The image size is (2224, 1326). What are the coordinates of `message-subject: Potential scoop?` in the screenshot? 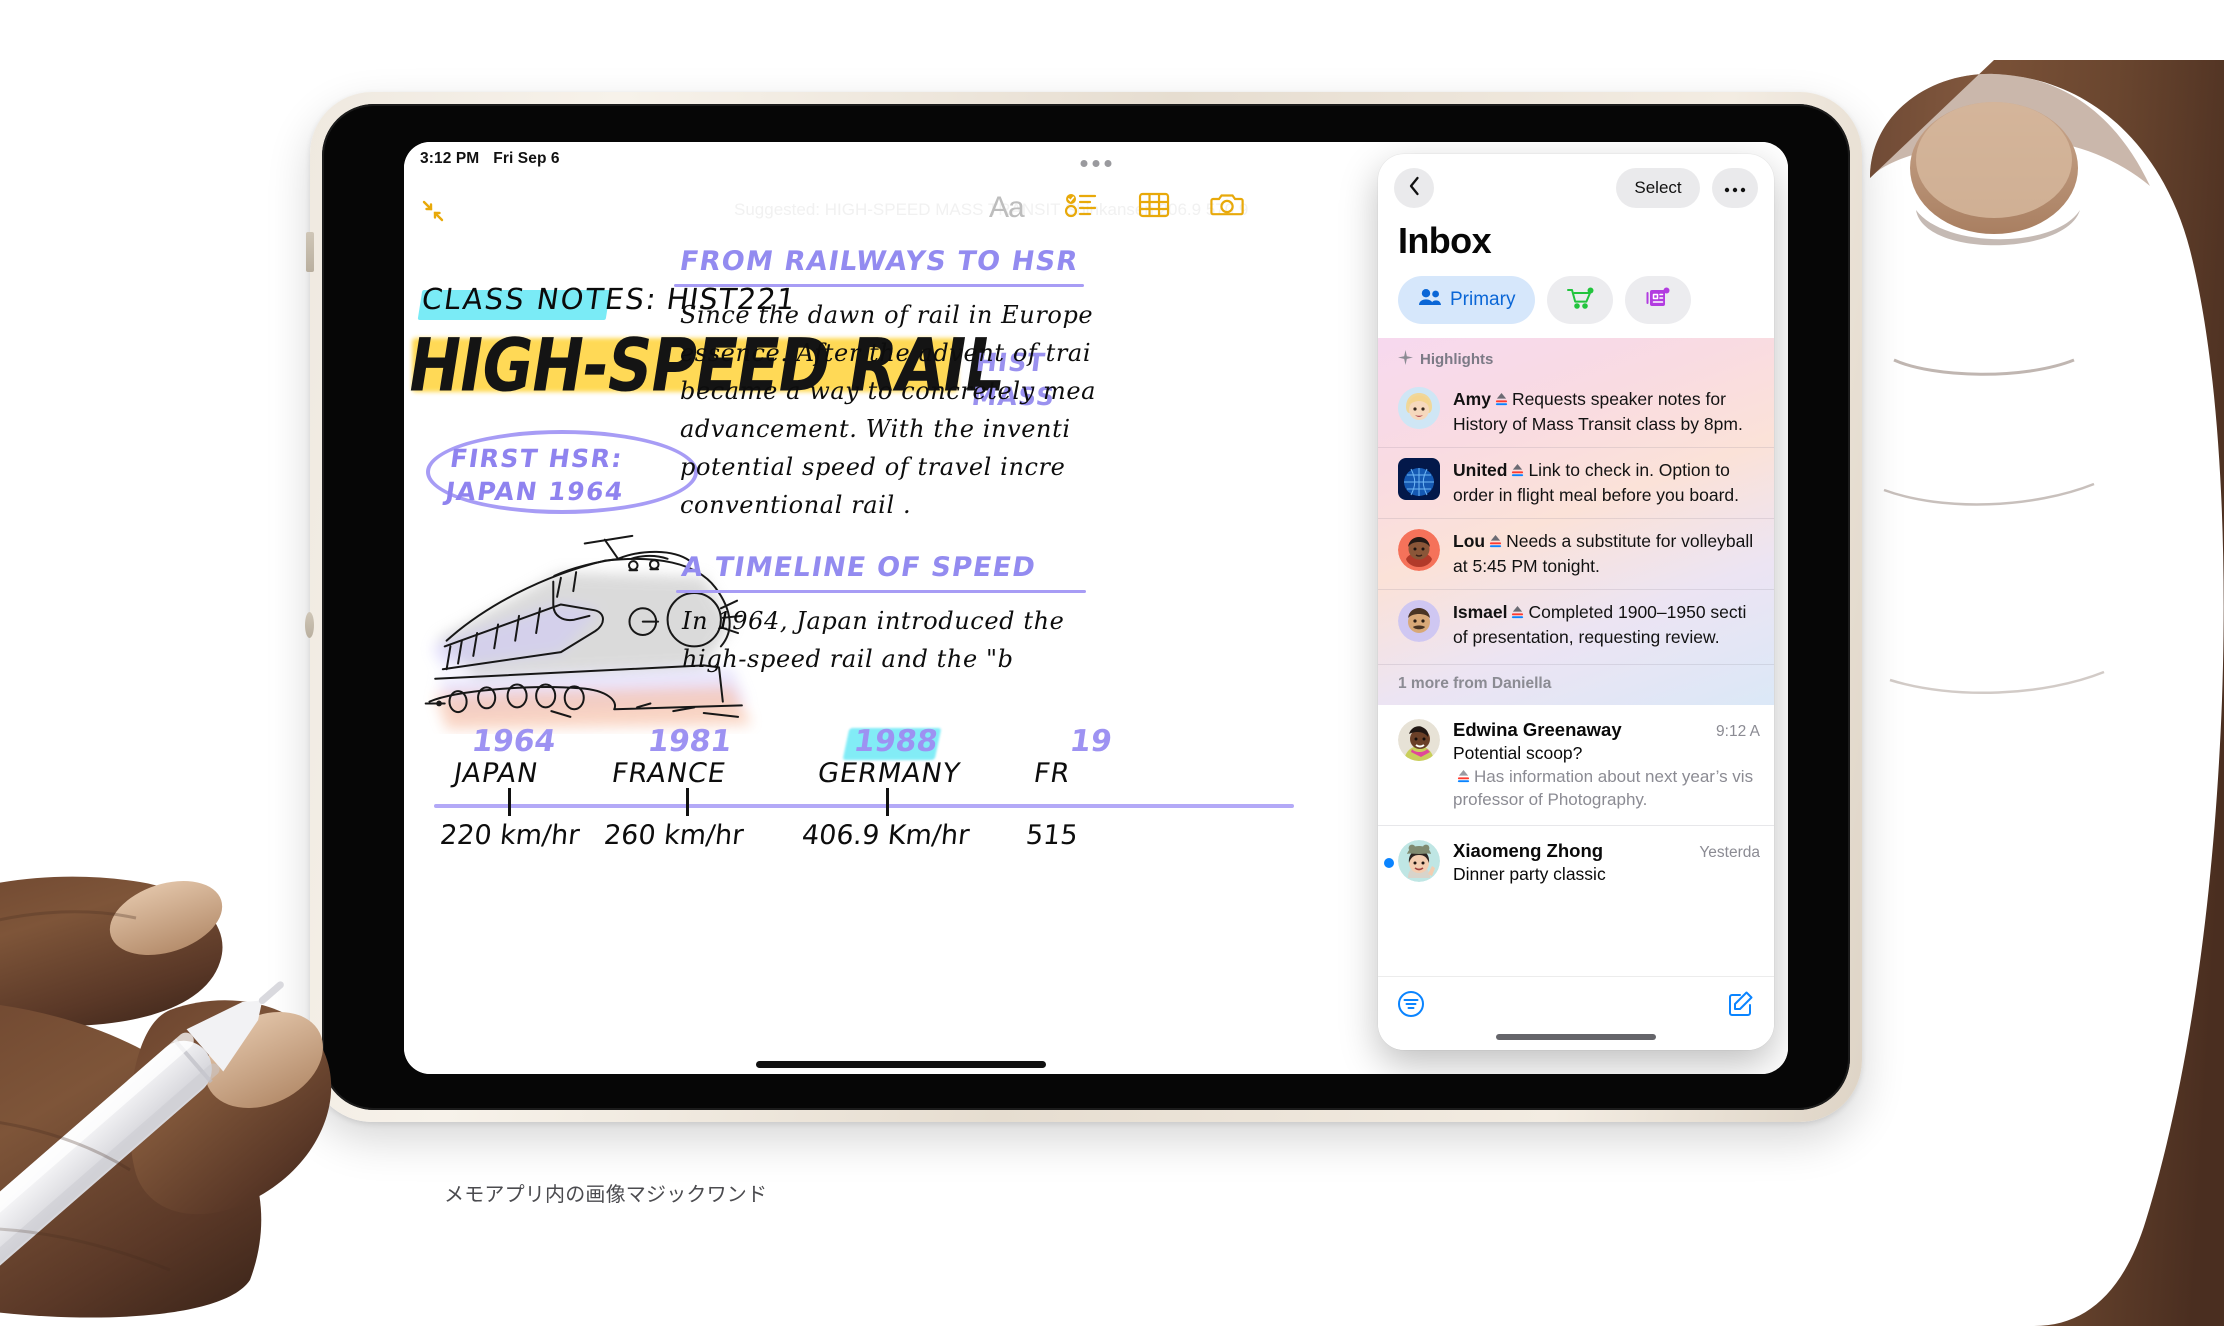 It's located at (1518, 753).